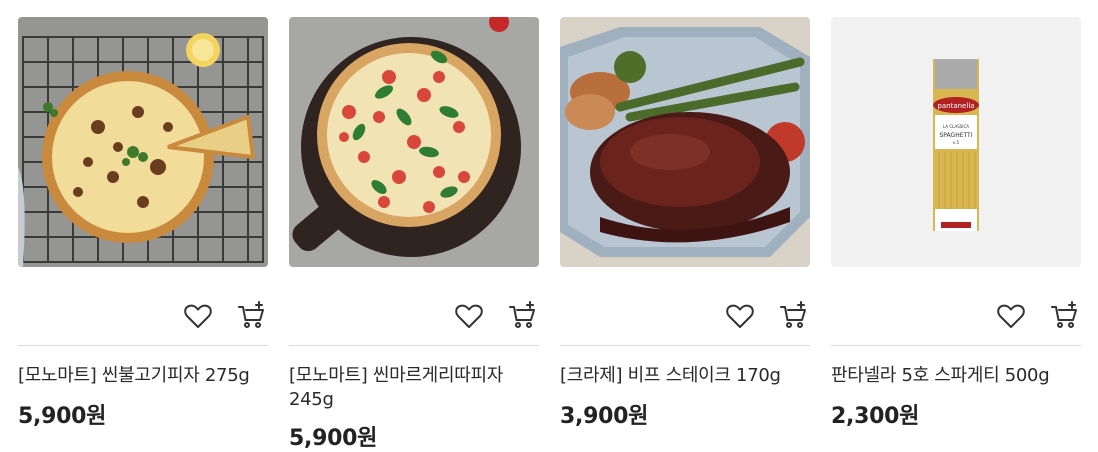 The height and width of the screenshot is (452, 1098). Describe the element at coordinates (143, 376) in the screenshot. I see `product-name: [모노마트] 씬불고기피자 275g` at that location.